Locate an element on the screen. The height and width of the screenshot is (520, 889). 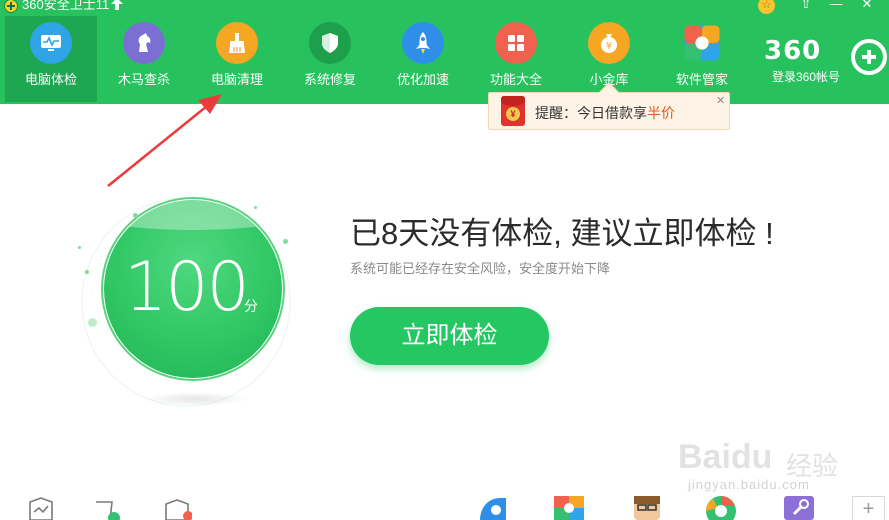
shield-fix-icon is located at coordinates (177, 507).